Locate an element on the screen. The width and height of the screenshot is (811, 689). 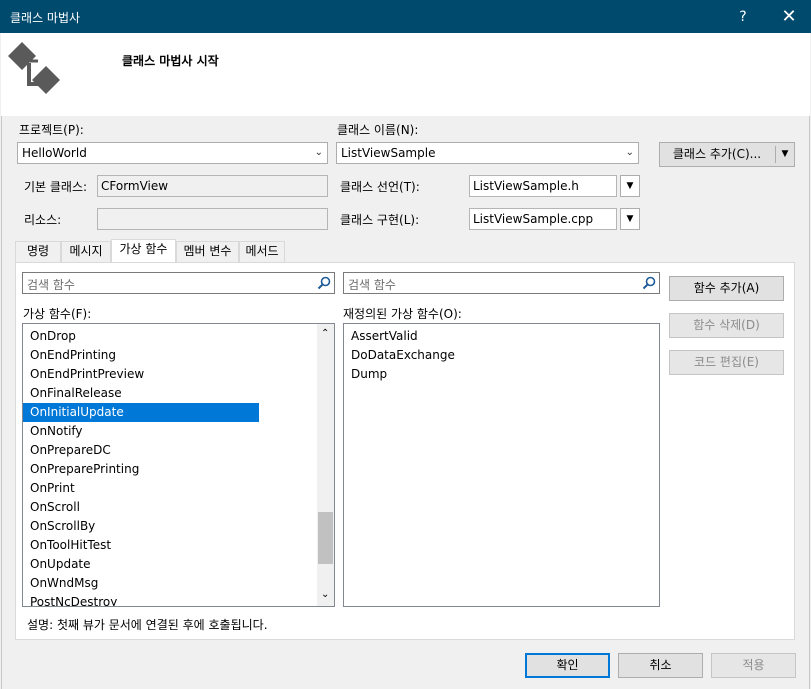
list-item: Dump is located at coordinates (494, 374).